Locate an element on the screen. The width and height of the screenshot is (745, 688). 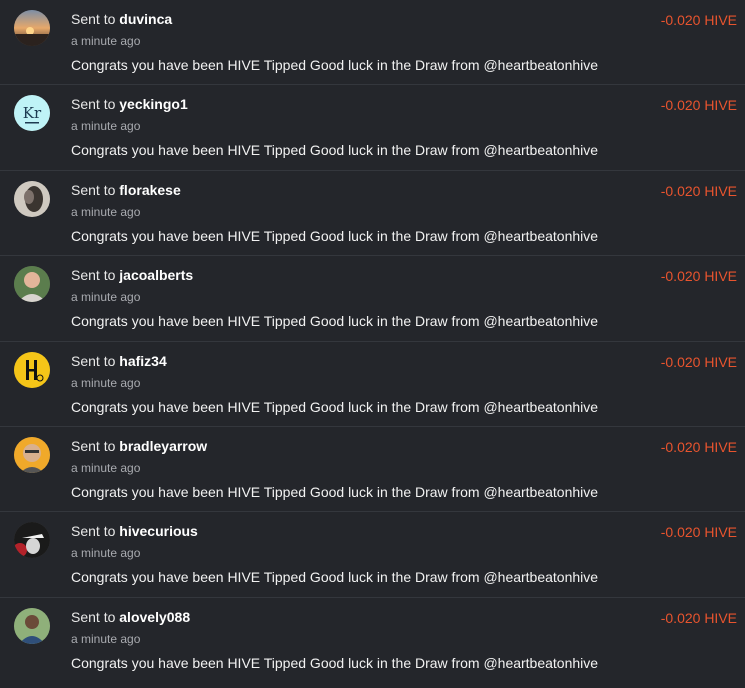
recipient-link: hafiz34 is located at coordinates (142, 361).